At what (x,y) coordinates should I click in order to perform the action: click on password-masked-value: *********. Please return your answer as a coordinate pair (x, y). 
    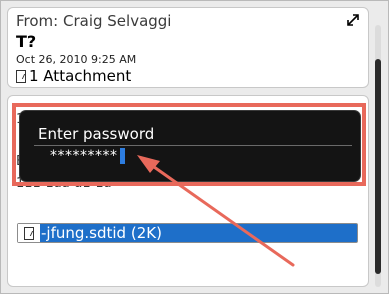
    Looking at the image, I should click on (84, 156).